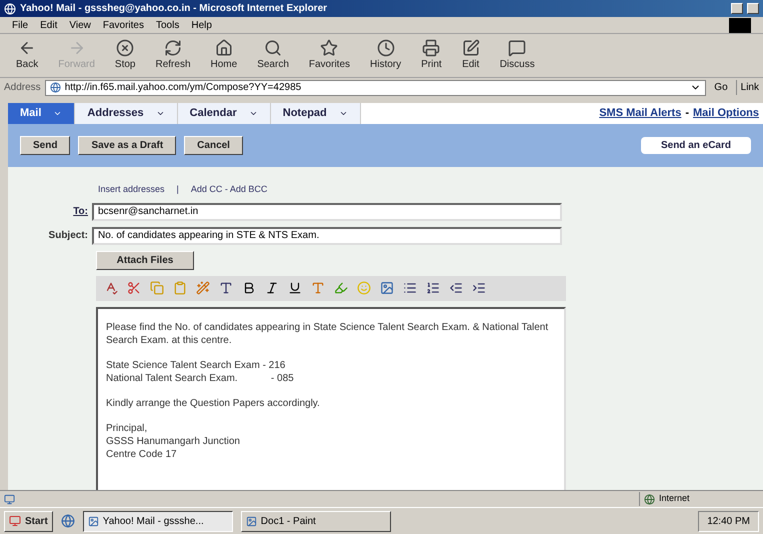 The width and height of the screenshot is (763, 534). Describe the element at coordinates (142, 454) in the screenshot. I see `message-line: Centre Code 17` at that location.